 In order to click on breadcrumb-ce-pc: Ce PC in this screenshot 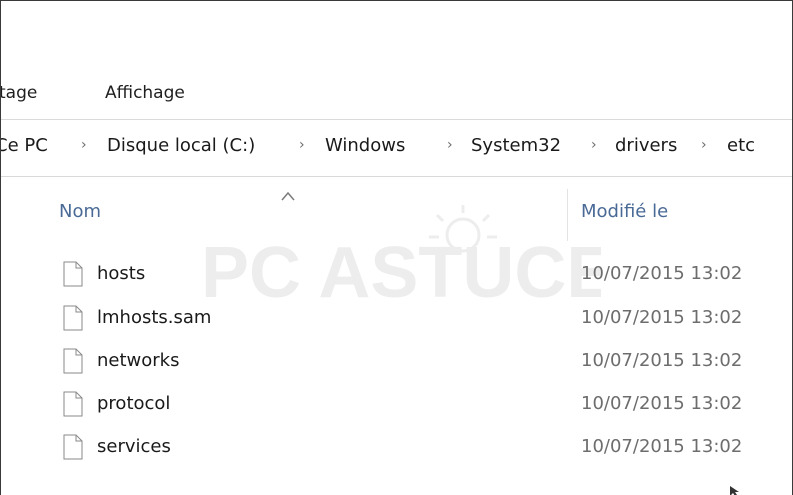, I will do `click(24, 145)`.